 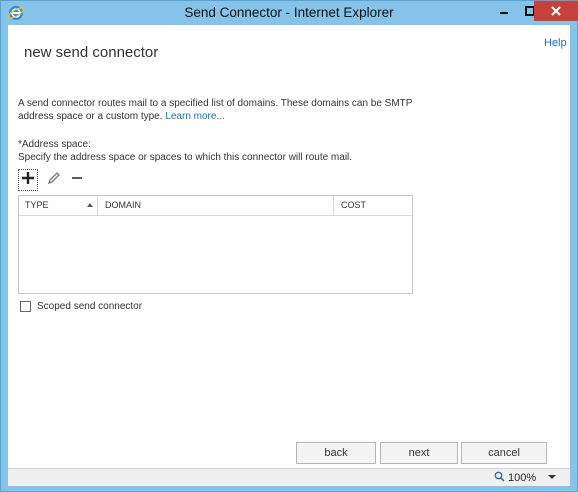 What do you see at coordinates (215, 206) in the screenshot?
I see `grid-header: TYPE DOMAIN COST` at bounding box center [215, 206].